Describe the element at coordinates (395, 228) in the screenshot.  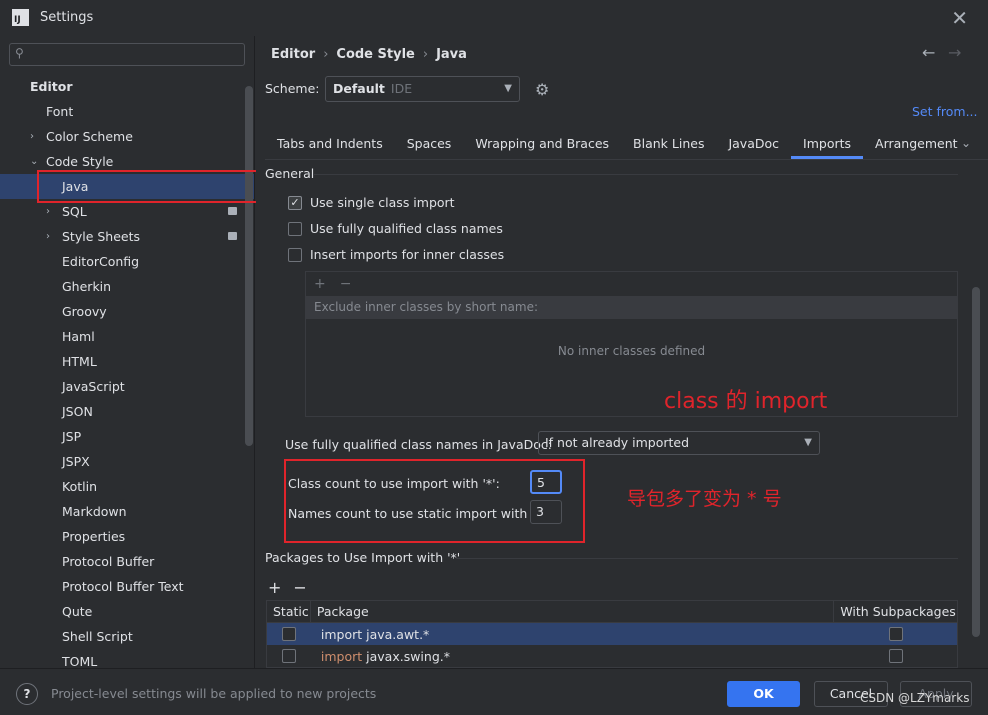
I see `use-fully-qualified-row: Use fully qualified class names` at that location.